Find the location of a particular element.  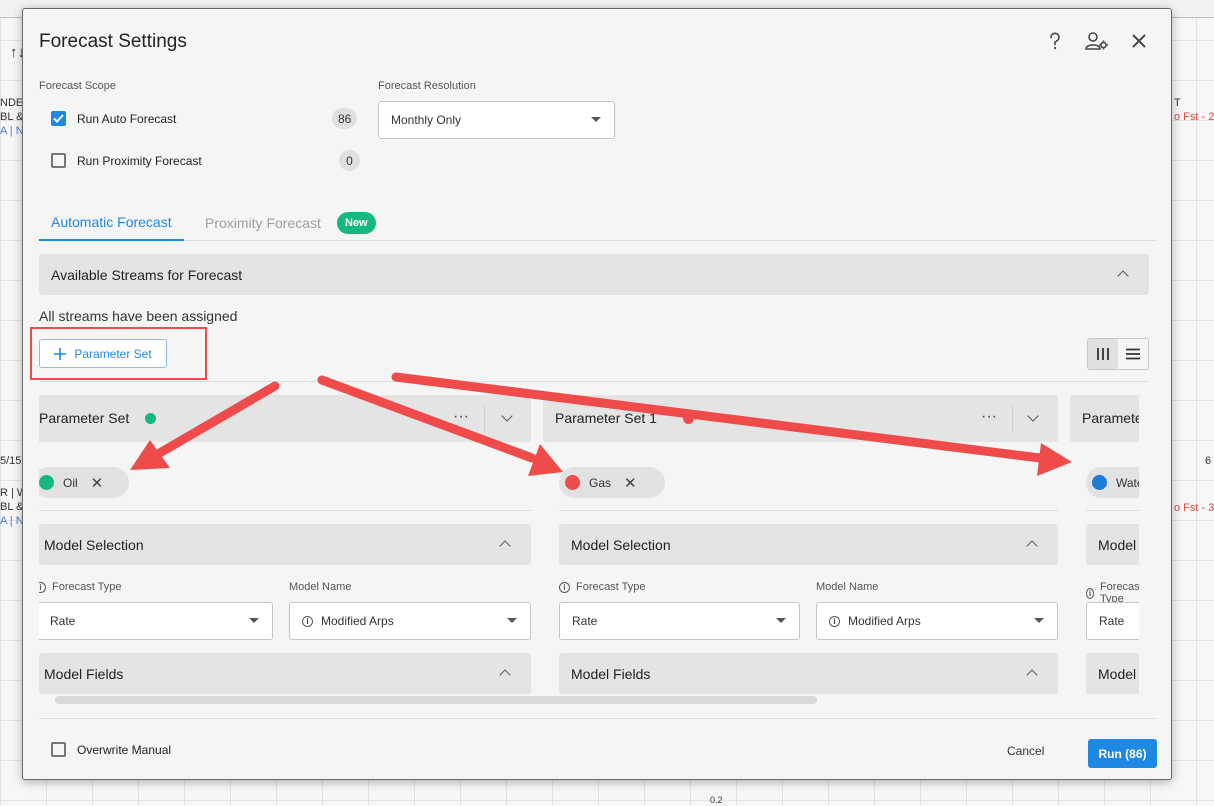

bg-text: 0.2 is located at coordinates (716, 800).